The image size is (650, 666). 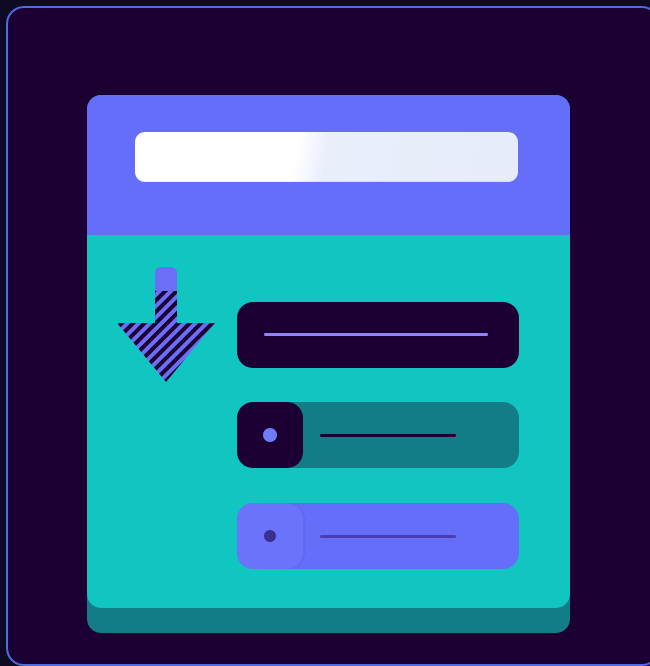 I want to click on search-input, so click(x=326, y=157).